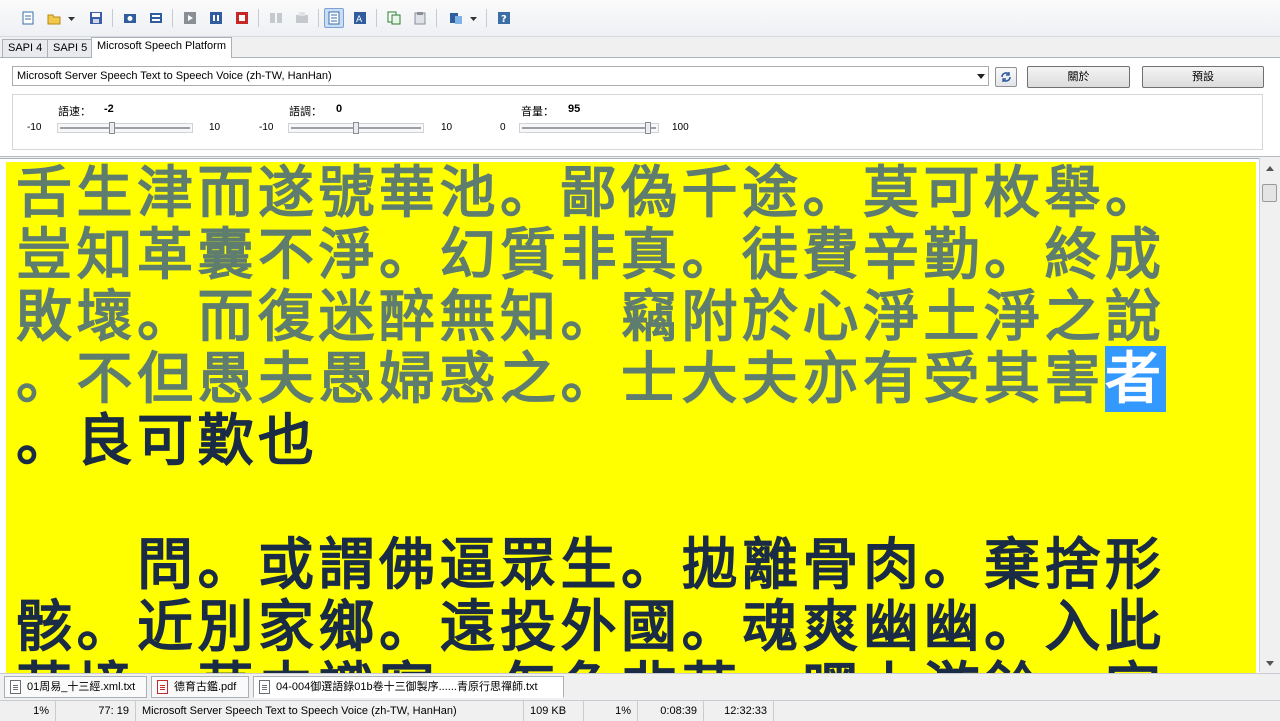 The width and height of the screenshot is (1280, 721). I want to click on split-button, so click(276, 18).